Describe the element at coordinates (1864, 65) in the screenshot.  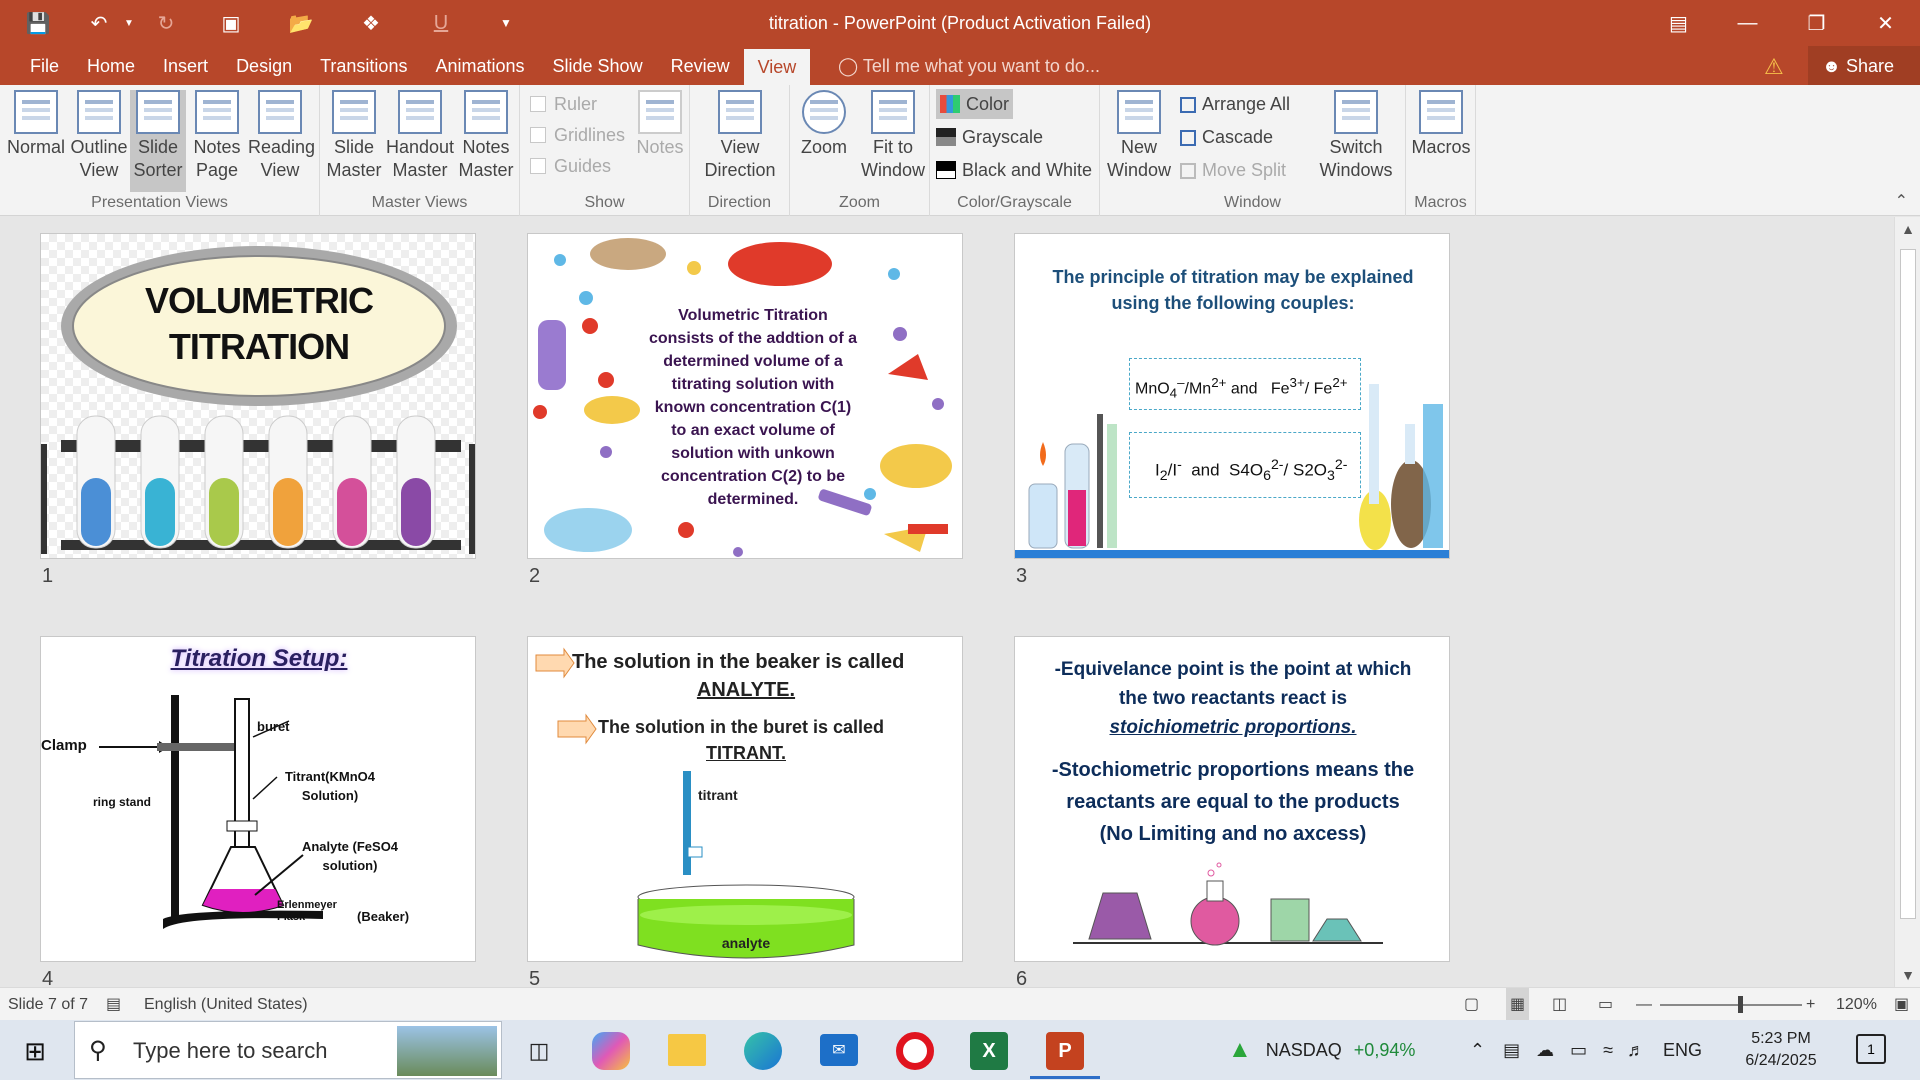
I see `share-button: ☻ Share` at that location.